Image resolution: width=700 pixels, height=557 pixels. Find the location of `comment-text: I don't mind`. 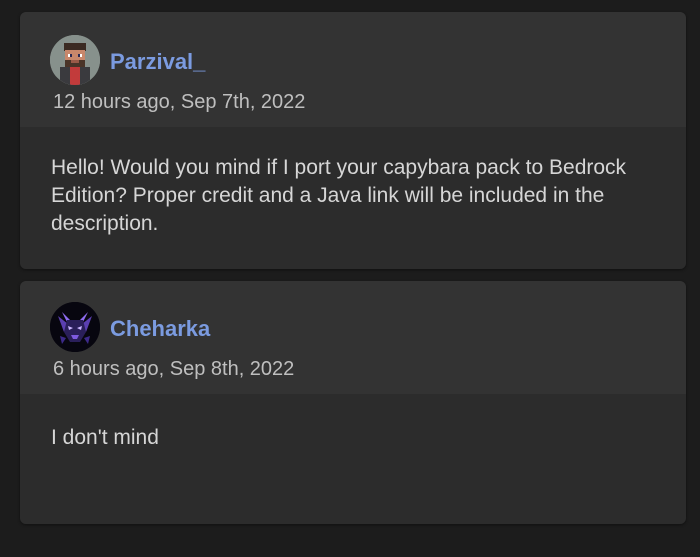

comment-text: I don't mind is located at coordinates (105, 437).